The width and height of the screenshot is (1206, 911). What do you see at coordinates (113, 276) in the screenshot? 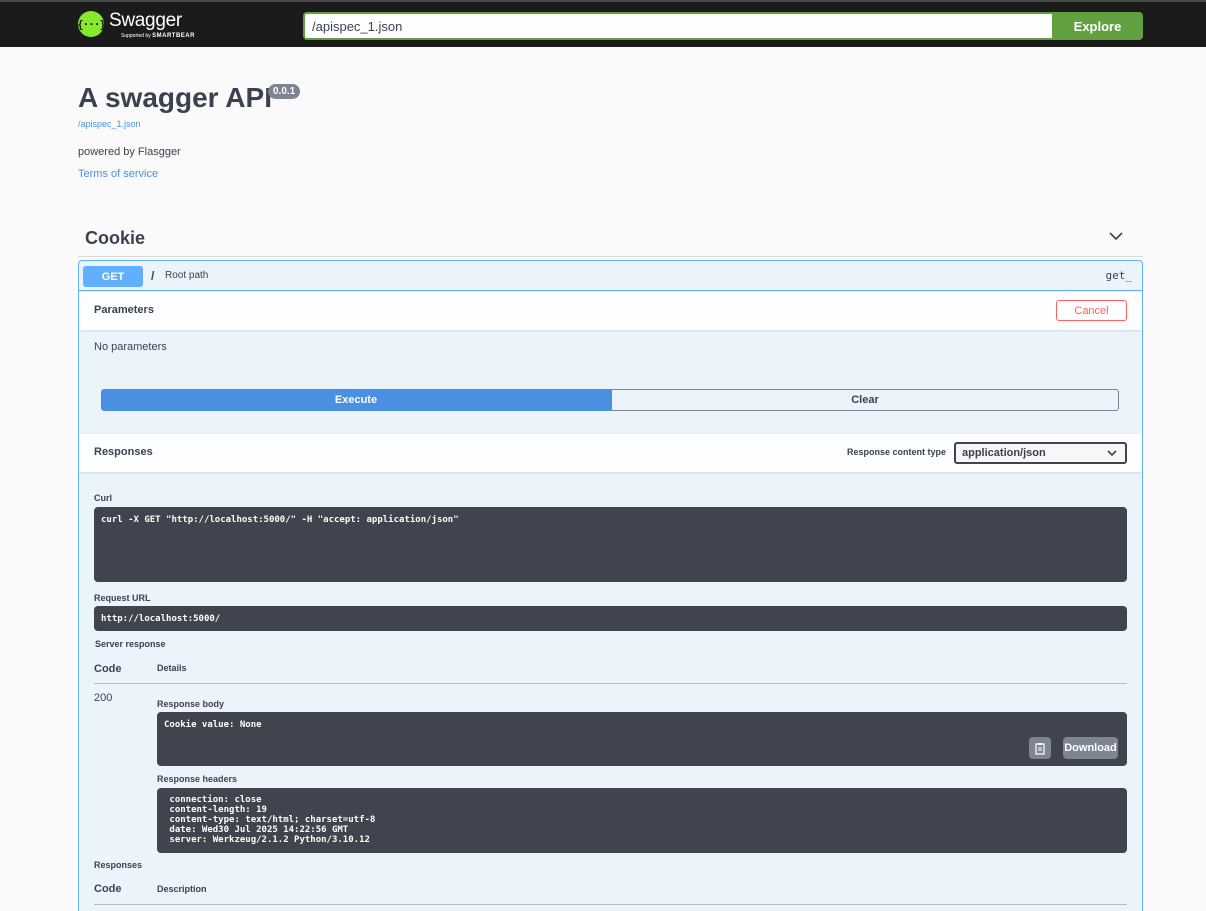
I see `method-badge: GET` at bounding box center [113, 276].